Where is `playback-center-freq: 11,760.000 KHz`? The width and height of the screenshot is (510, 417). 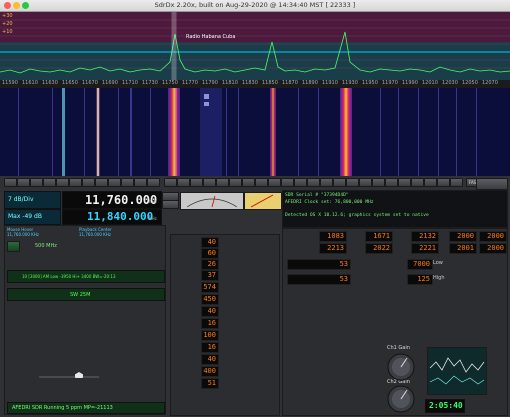
playback-center-freq: 11,760.000 KHz is located at coordinates (95, 234).